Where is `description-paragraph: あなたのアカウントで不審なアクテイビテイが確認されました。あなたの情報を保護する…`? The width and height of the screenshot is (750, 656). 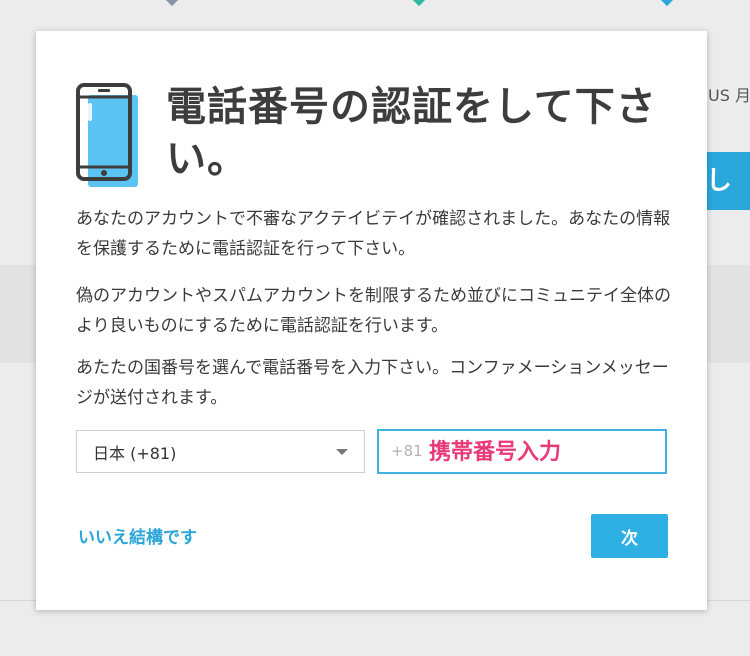
description-paragraph: あなたのアカウントで不審なアクテイビテイが確認されました。あなたの情報を保護する… is located at coordinates (373, 234).